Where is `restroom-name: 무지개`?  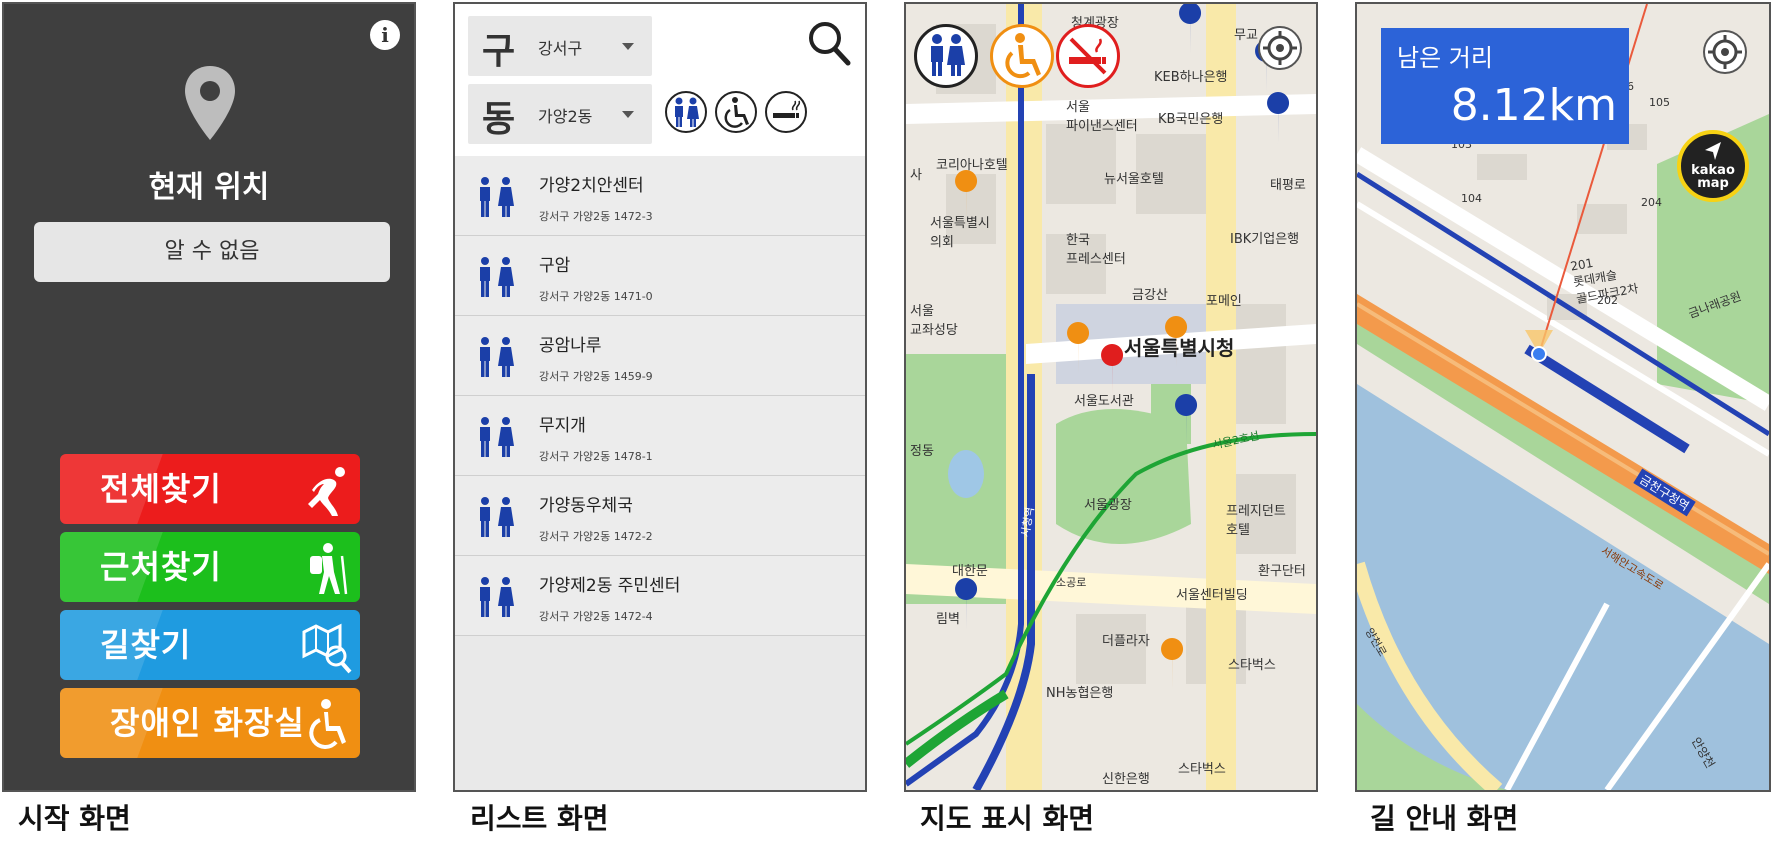
restroom-name: 무지개 is located at coordinates (562, 426).